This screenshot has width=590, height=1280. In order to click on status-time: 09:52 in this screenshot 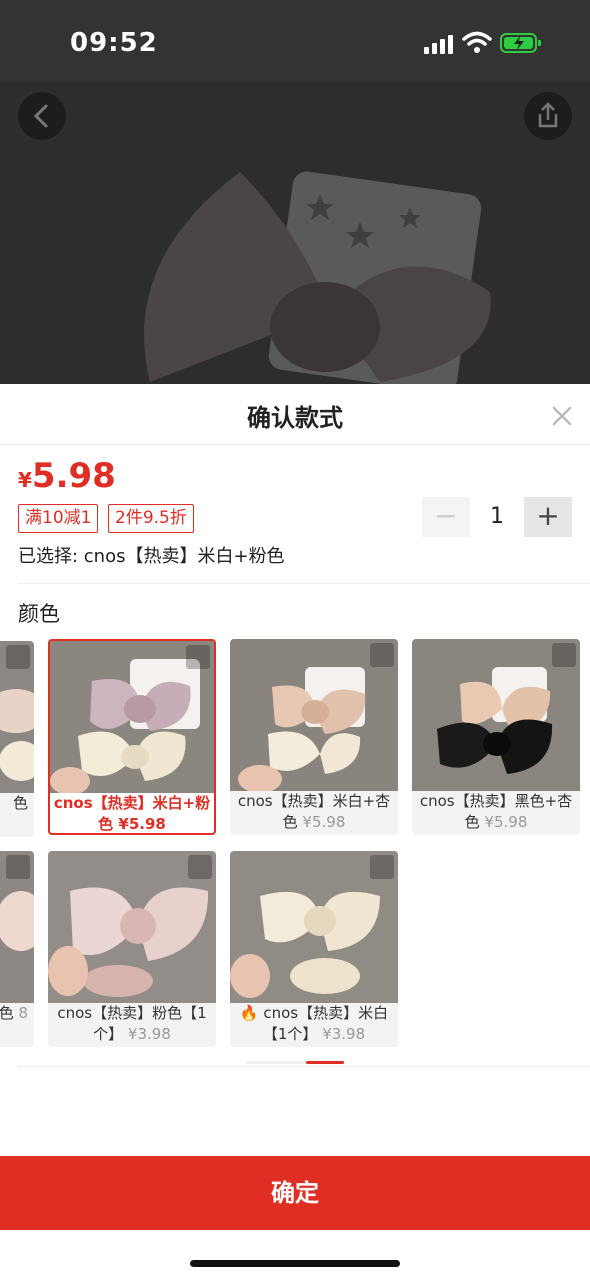, I will do `click(114, 43)`.